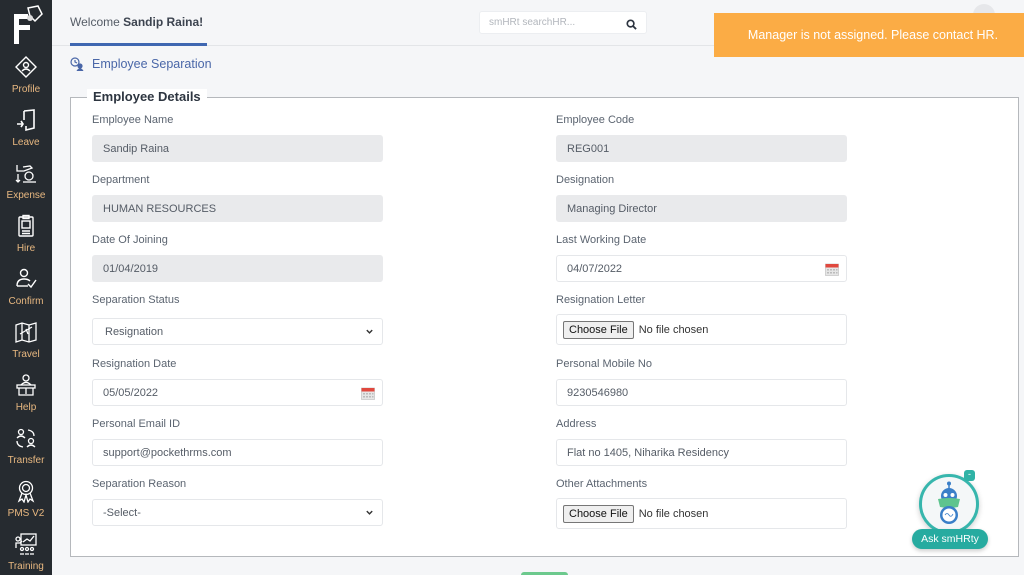 The image size is (1024, 575). What do you see at coordinates (588, 148) in the screenshot?
I see `employee-code-value: REG001` at bounding box center [588, 148].